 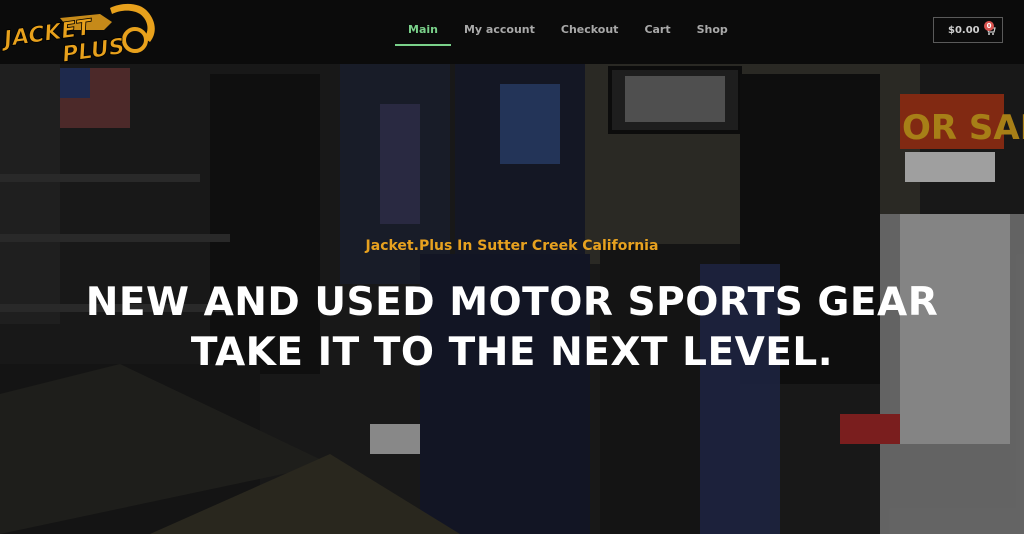 What do you see at coordinates (82, 31) in the screenshot?
I see `jacket-plus-logo: JACKET PLUS` at bounding box center [82, 31].